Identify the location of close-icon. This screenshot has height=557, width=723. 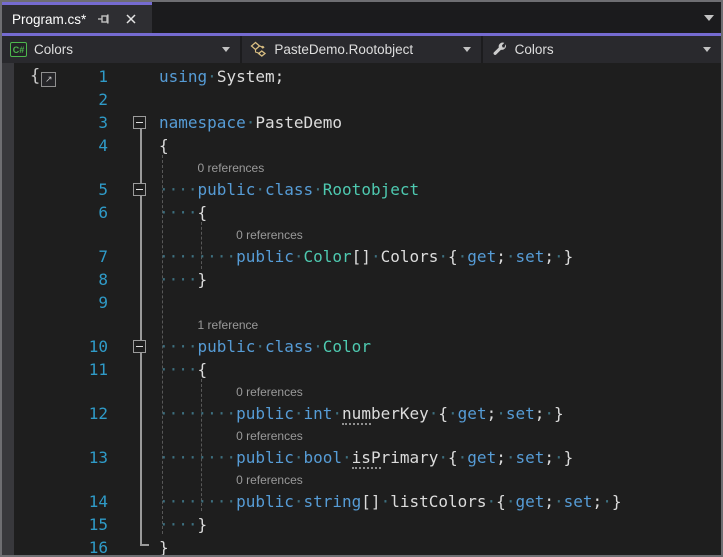
(131, 19).